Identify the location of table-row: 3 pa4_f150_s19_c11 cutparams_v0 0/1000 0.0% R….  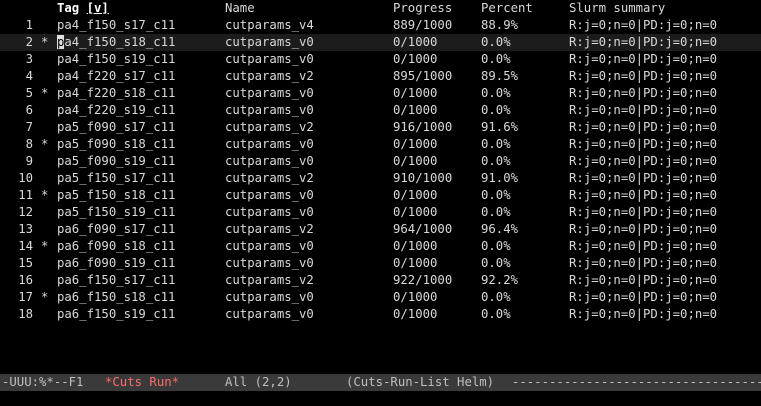
(380, 59).